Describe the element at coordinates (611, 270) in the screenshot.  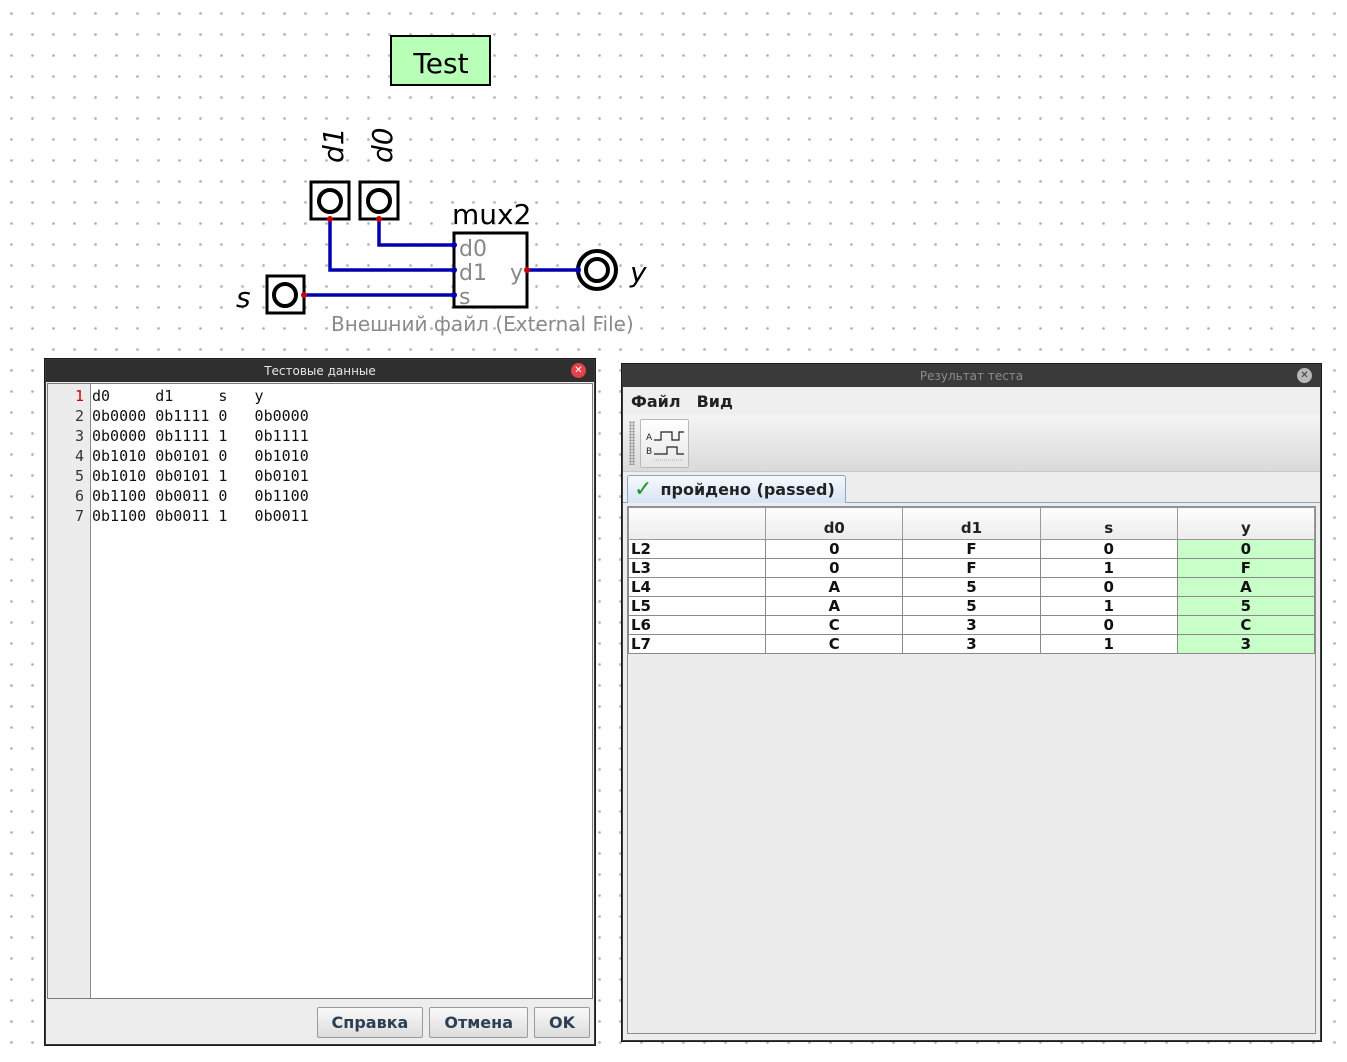
I see `output-y: y` at that location.